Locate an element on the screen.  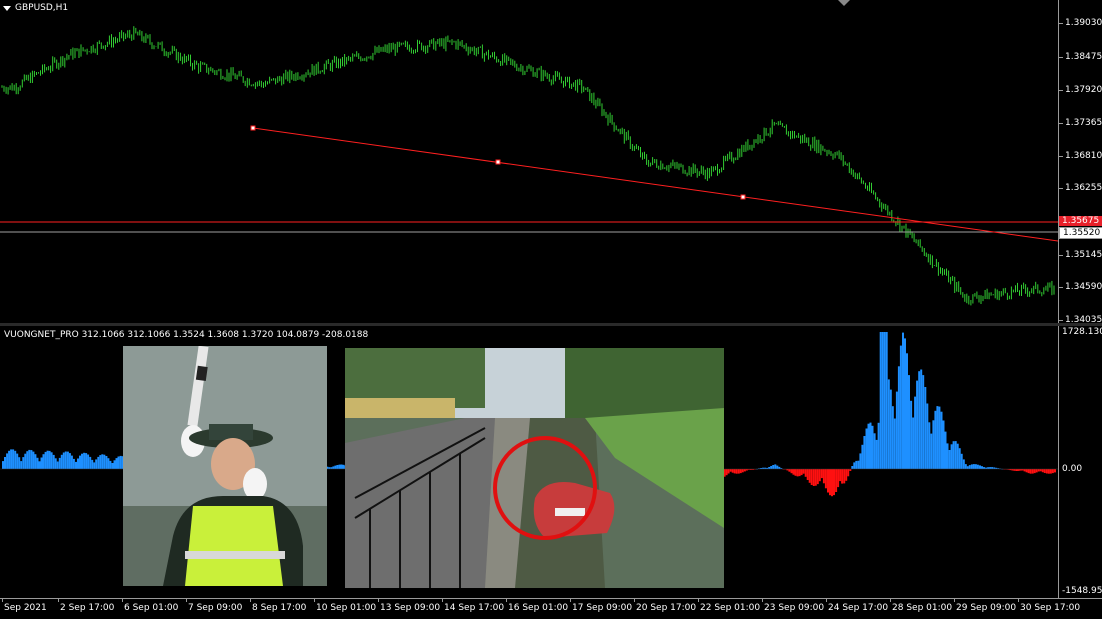
symbol-header: GBPUSD,H1 is located at coordinates (35, 8).